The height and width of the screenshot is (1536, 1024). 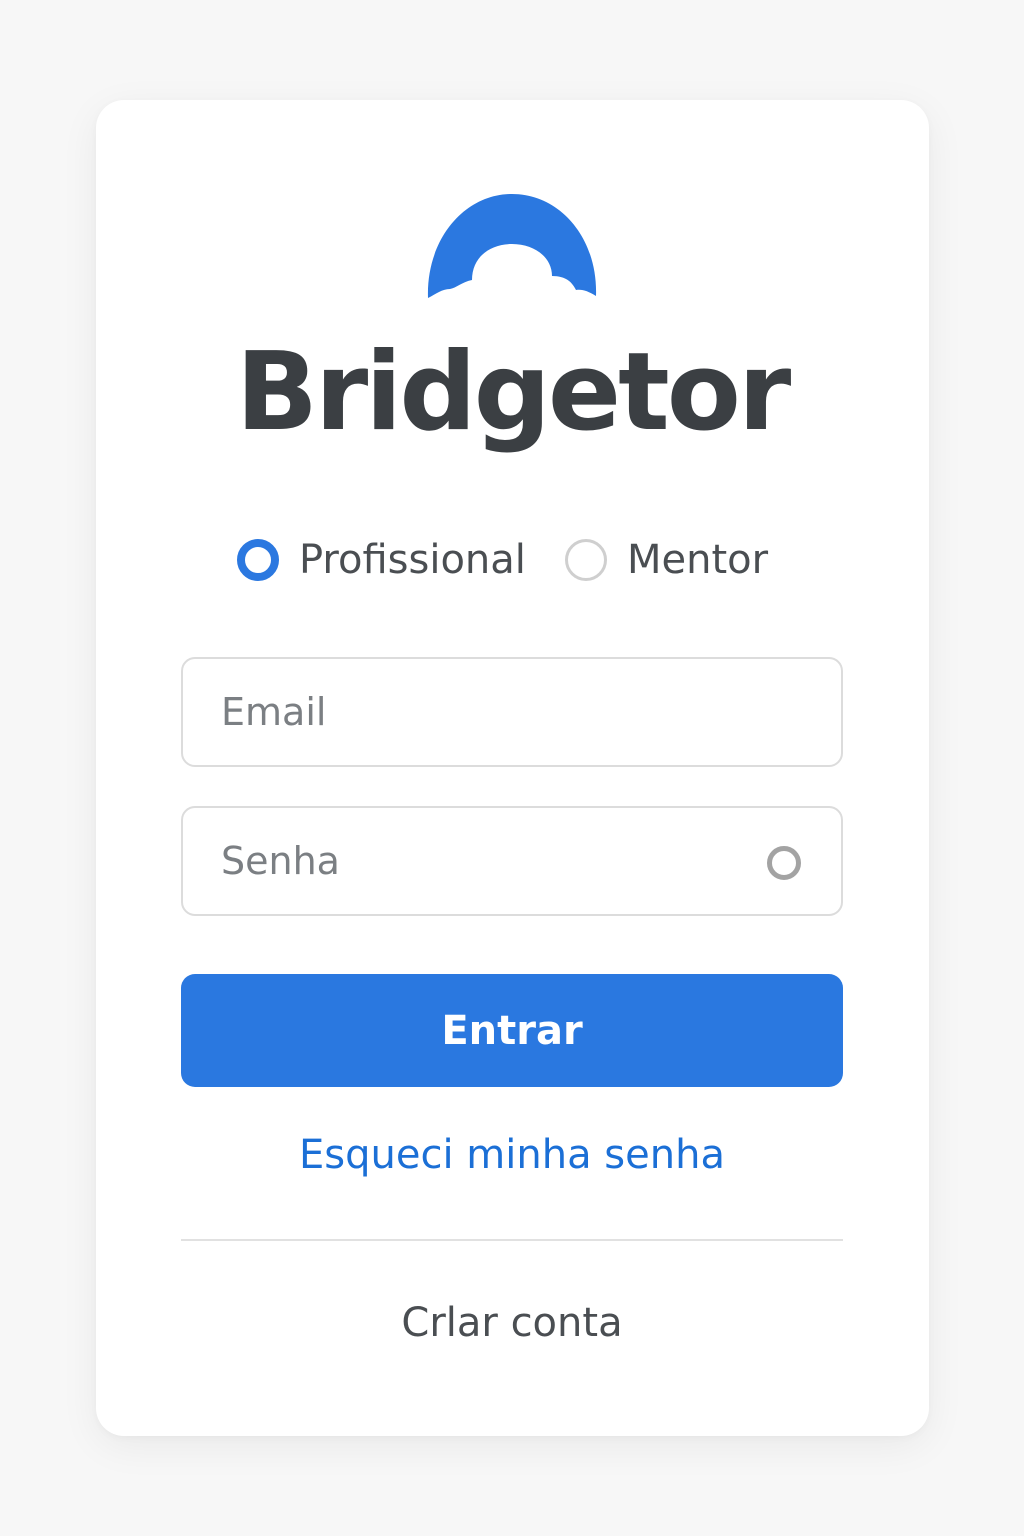 What do you see at coordinates (586, 560) in the screenshot?
I see `radio-unselected-icon` at bounding box center [586, 560].